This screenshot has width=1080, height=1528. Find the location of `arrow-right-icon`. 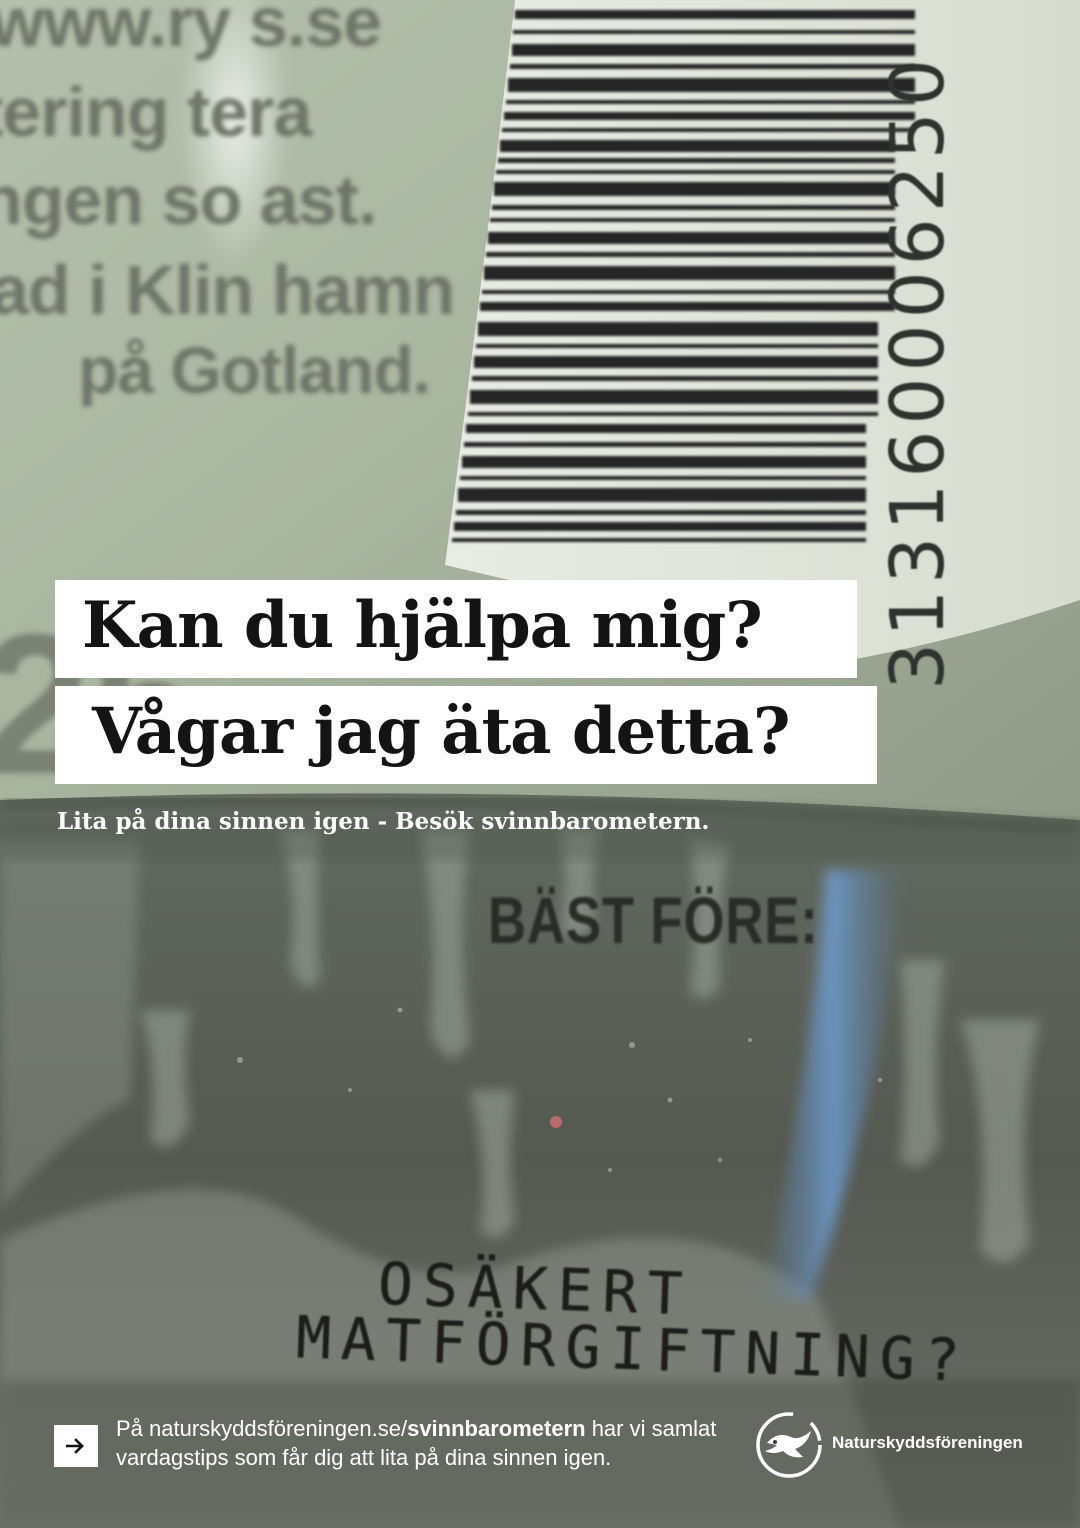

arrow-right-icon is located at coordinates (75, 1446).